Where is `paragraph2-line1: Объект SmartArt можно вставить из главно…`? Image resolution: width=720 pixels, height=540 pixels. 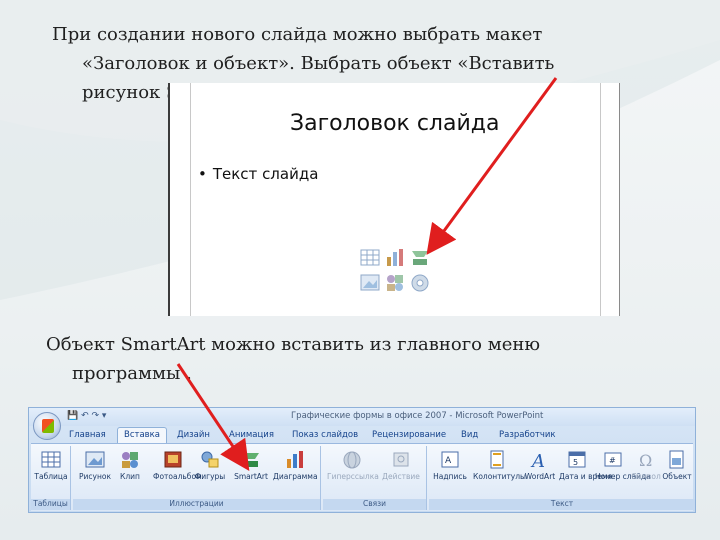 paragraph2-line1: Объект SmartArt можно вставить из главно… is located at coordinates (293, 344).